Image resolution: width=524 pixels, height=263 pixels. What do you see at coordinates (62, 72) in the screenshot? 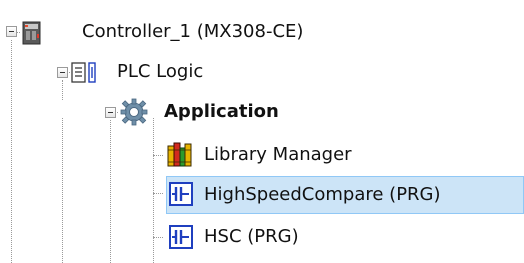
I see `collapse-toggle-plc-logic` at bounding box center [62, 72].